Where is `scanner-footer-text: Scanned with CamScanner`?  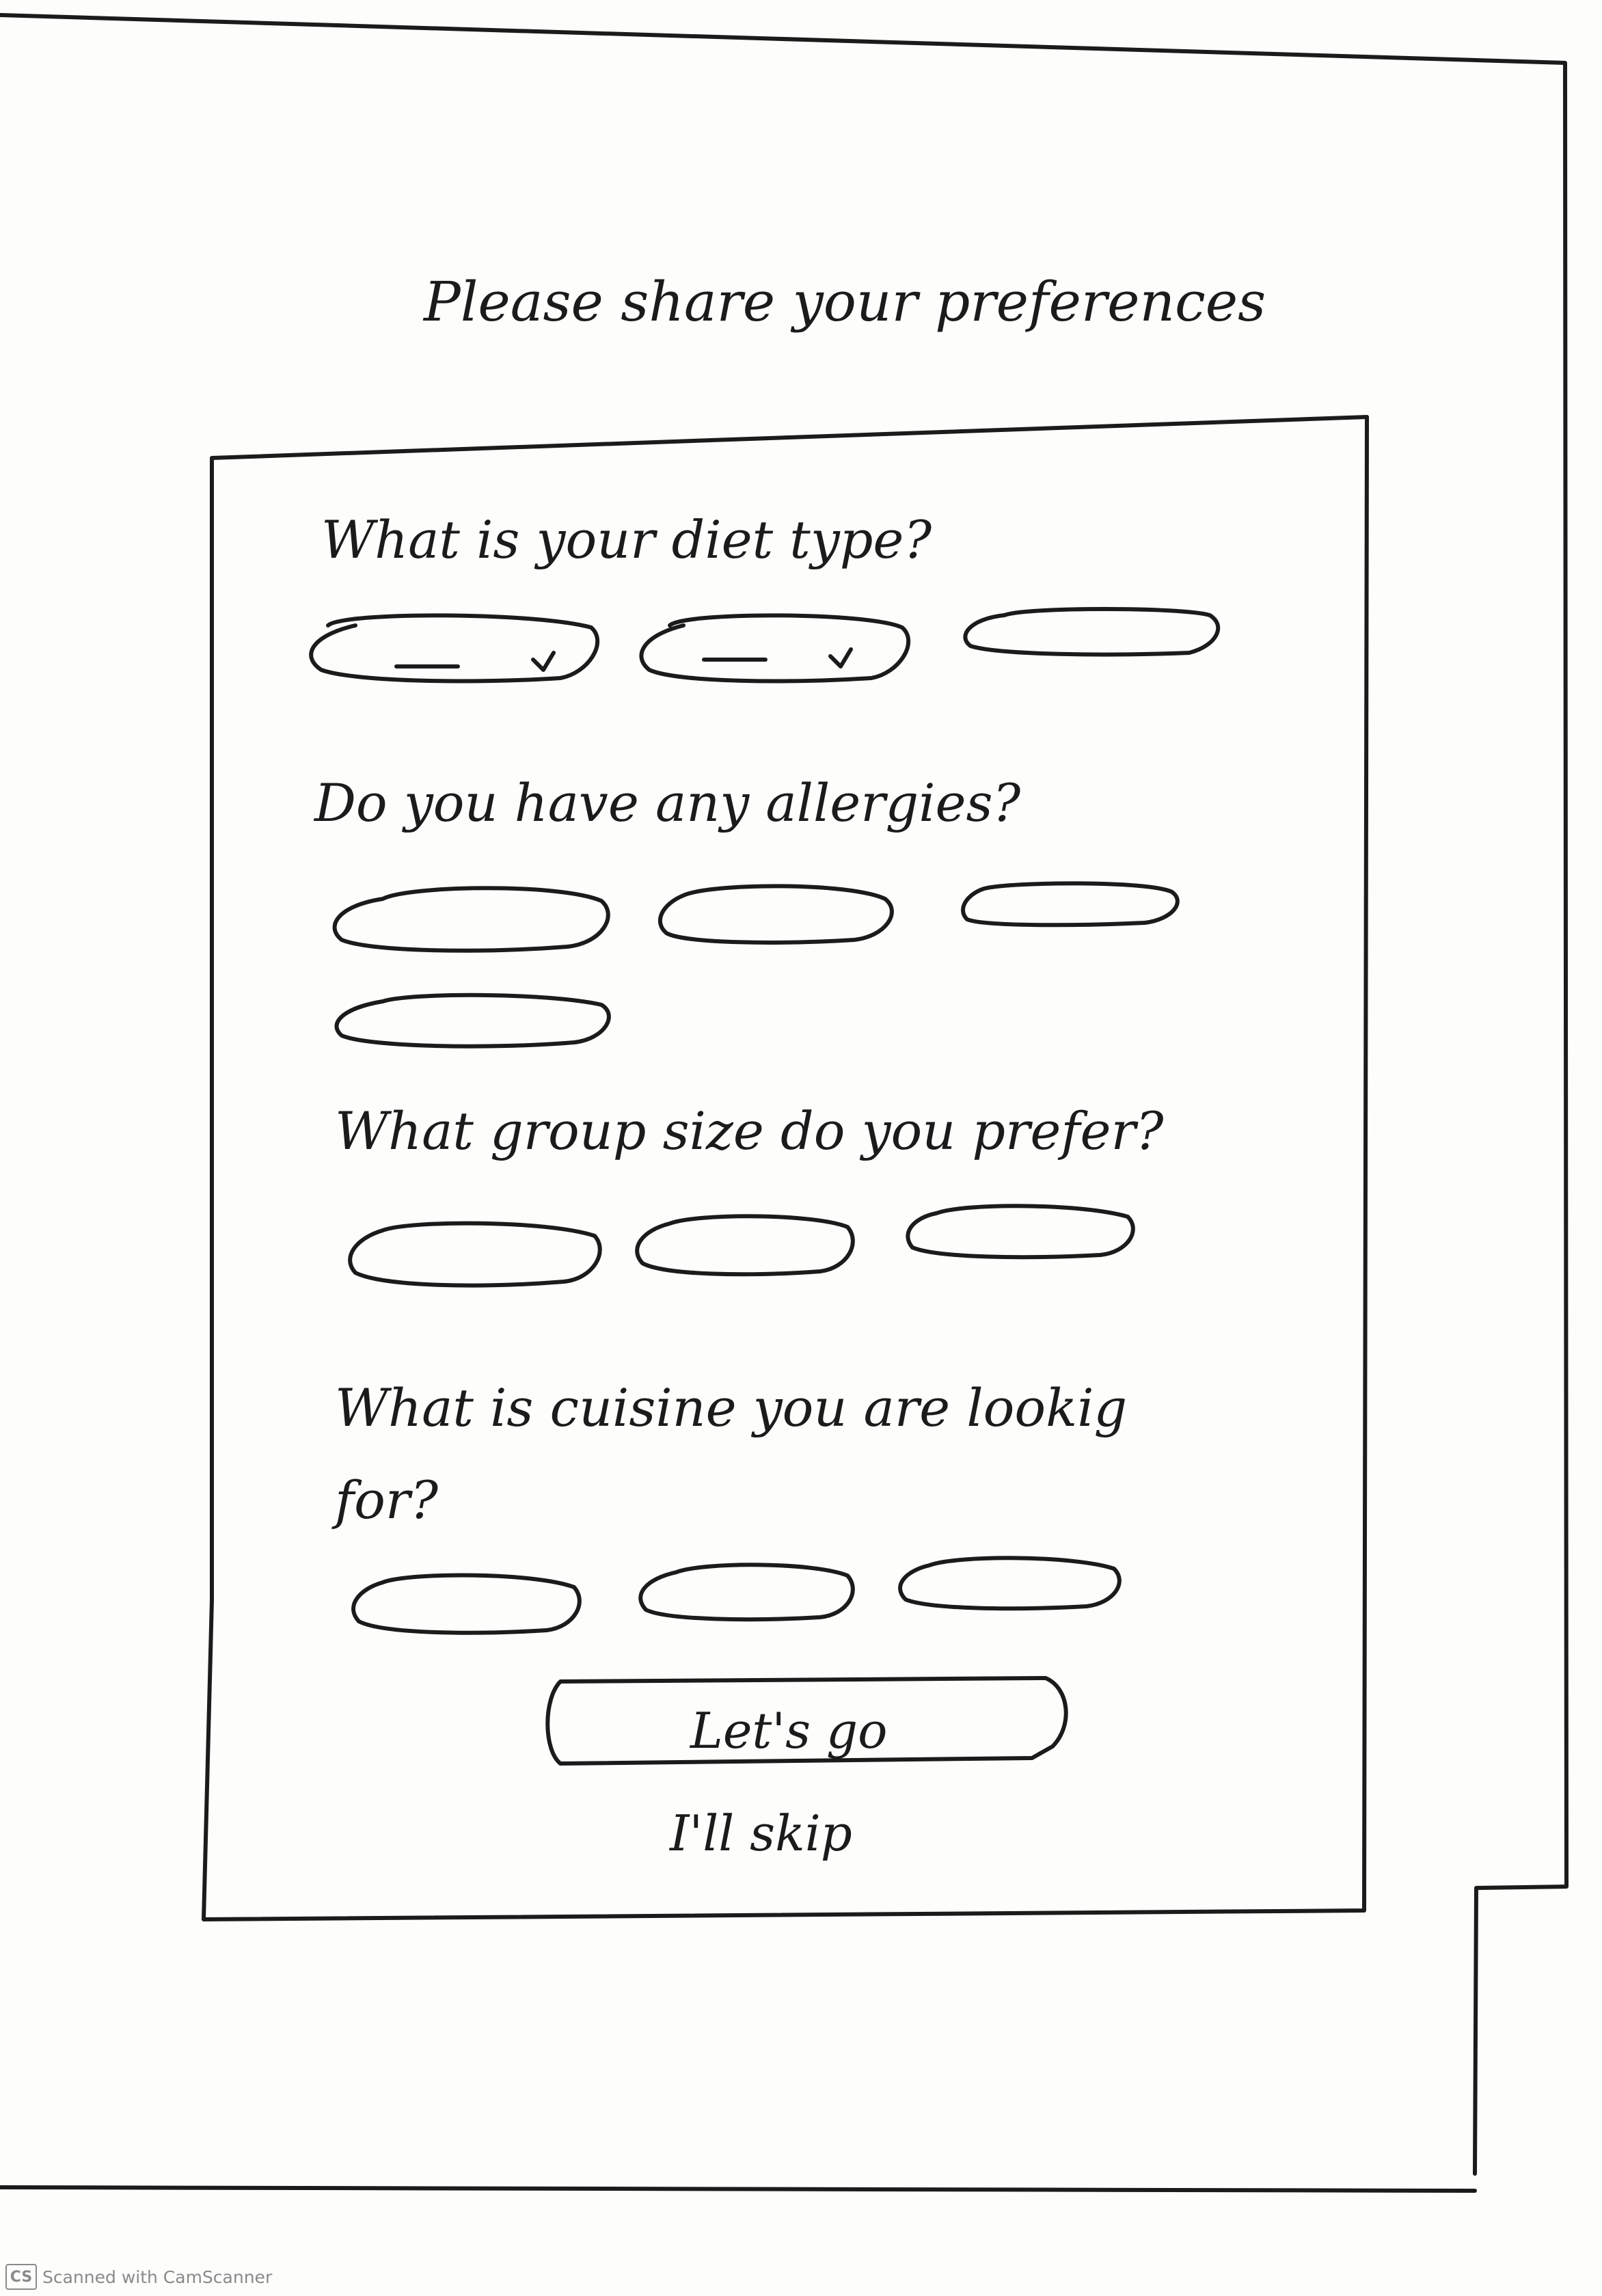
scanner-footer-text: Scanned with CamScanner is located at coordinates (157, 2277).